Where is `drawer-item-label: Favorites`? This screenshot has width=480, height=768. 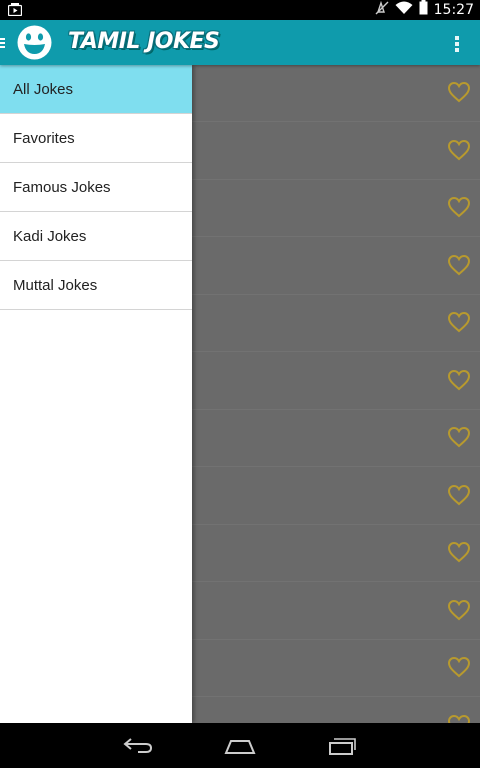 drawer-item-label: Favorites is located at coordinates (44, 138).